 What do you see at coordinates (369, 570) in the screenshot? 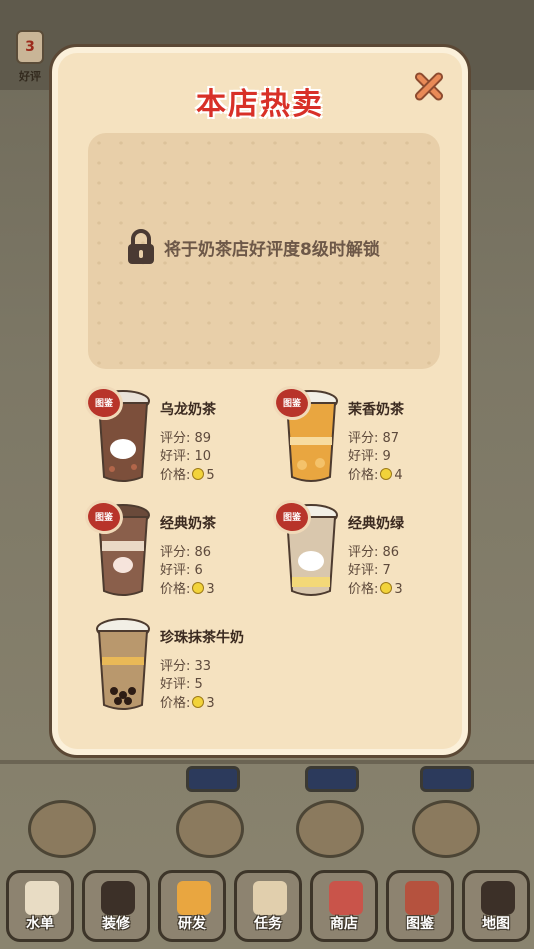
I see `drink-reviews: 好评: 7` at bounding box center [369, 570].